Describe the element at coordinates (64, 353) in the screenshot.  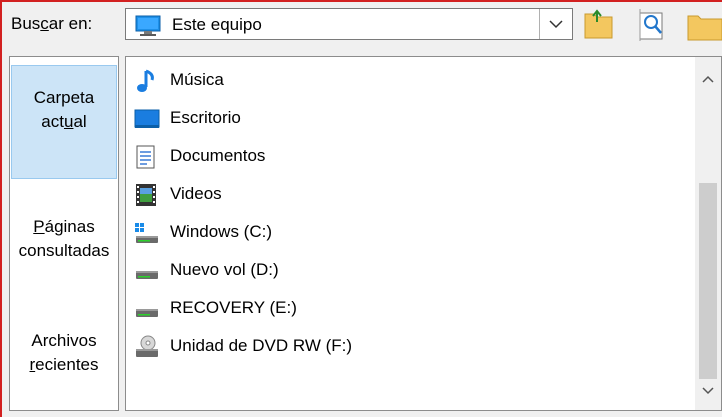
I see `place-recent-files: Archivos recientes` at that location.